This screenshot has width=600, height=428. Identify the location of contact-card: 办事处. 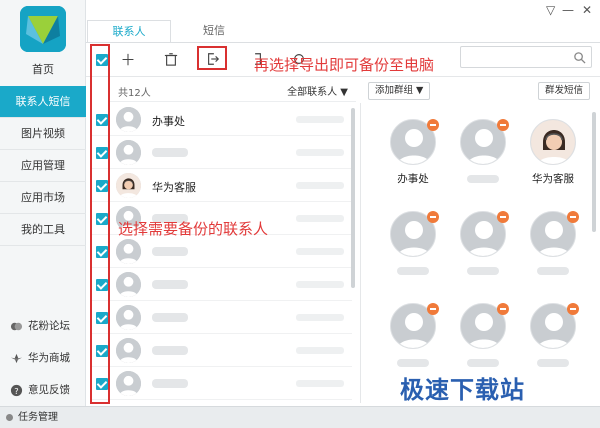
(413, 157).